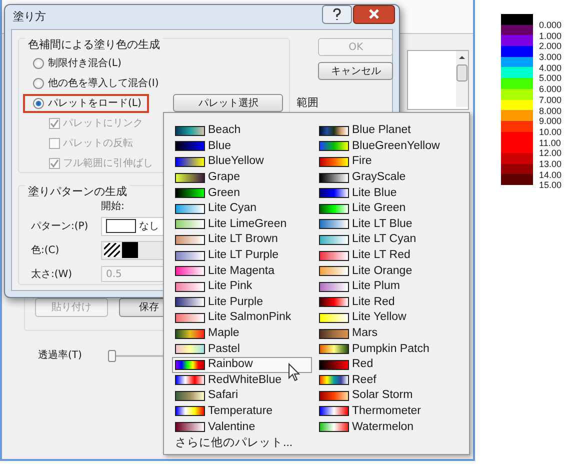 The height and width of the screenshot is (465, 571). I want to click on palette-item: BlueYellow, so click(218, 162).